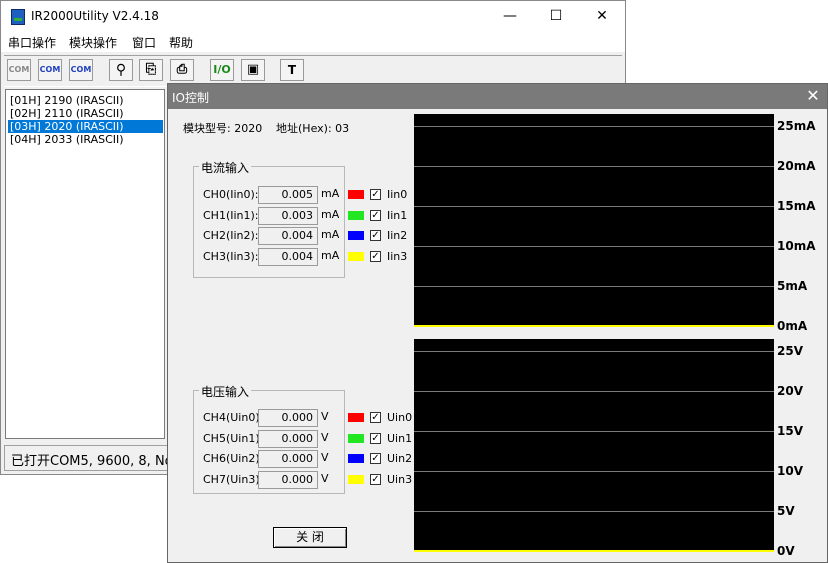 This screenshot has width=828, height=563. Describe the element at coordinates (85, 139) in the screenshot. I see `list-item: [04H] 2033 (IRASCII)` at that location.